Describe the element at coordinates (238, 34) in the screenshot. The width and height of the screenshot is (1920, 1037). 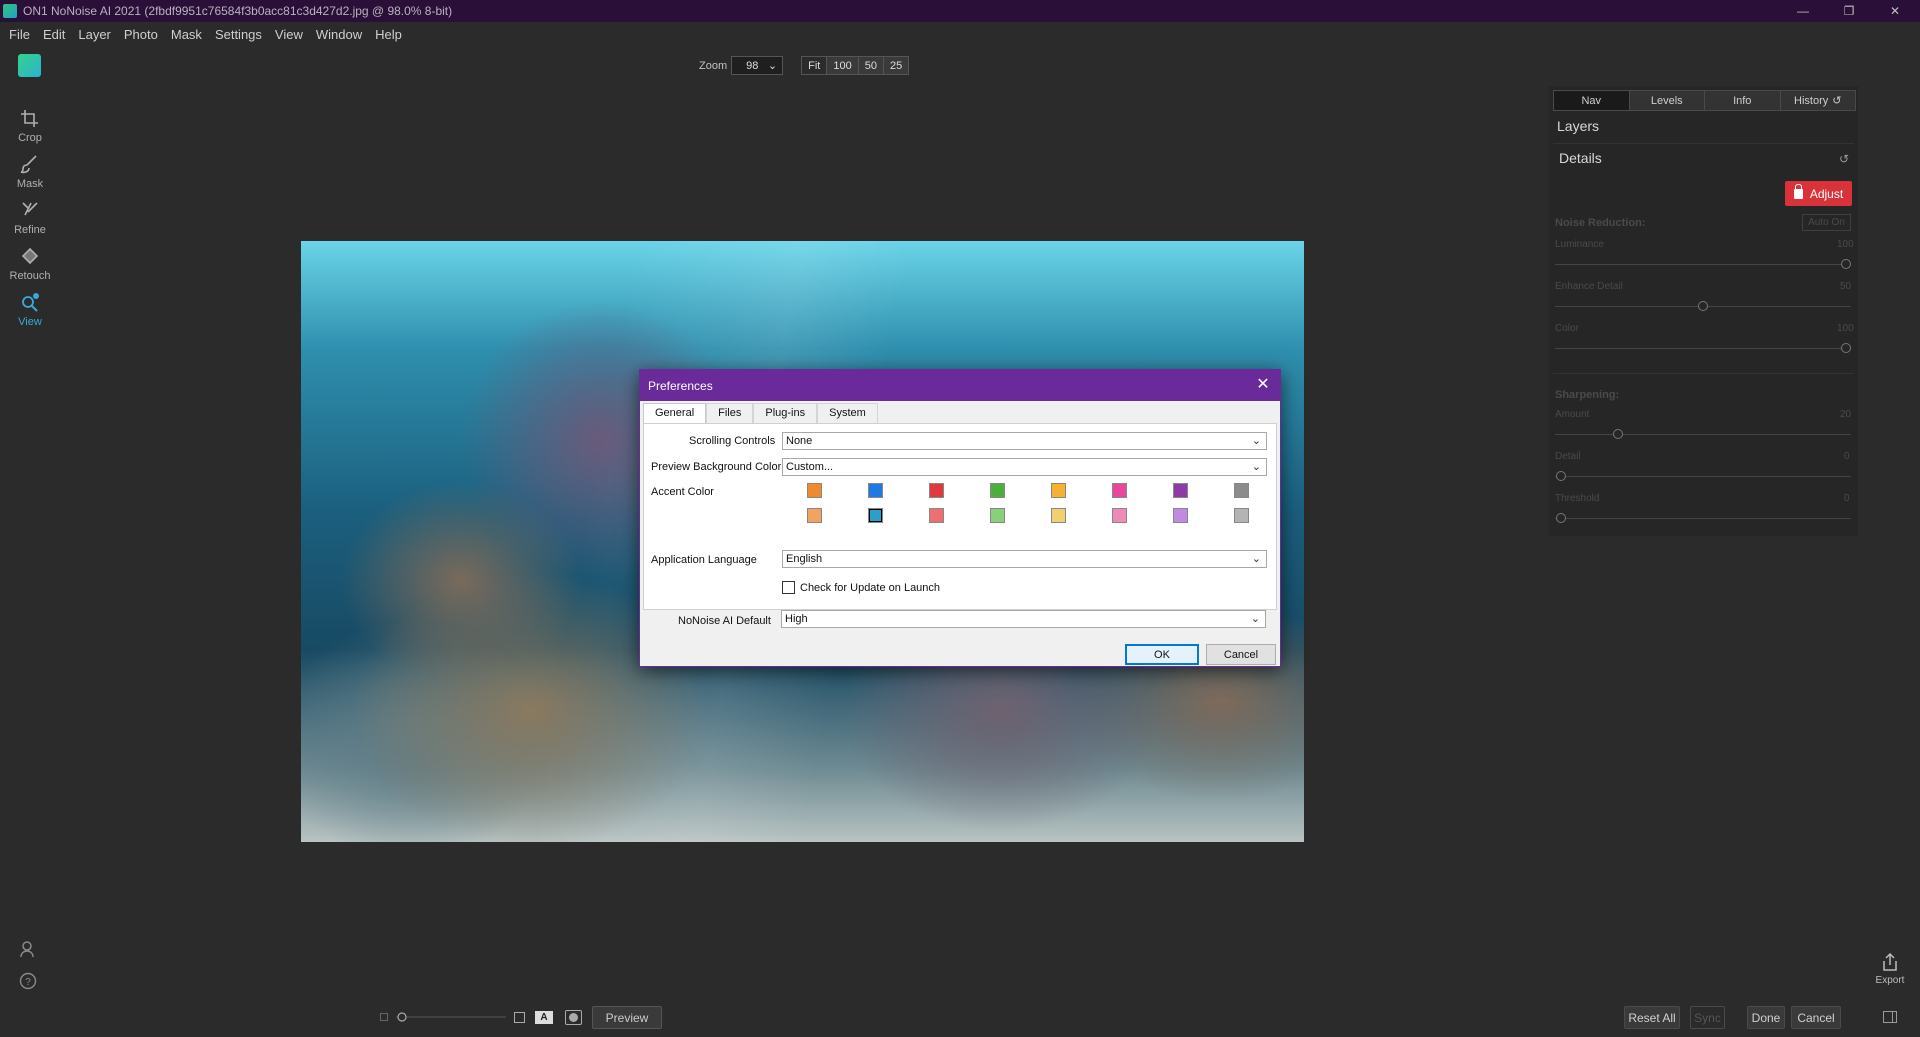
I see `menu-settings: Settings` at that location.